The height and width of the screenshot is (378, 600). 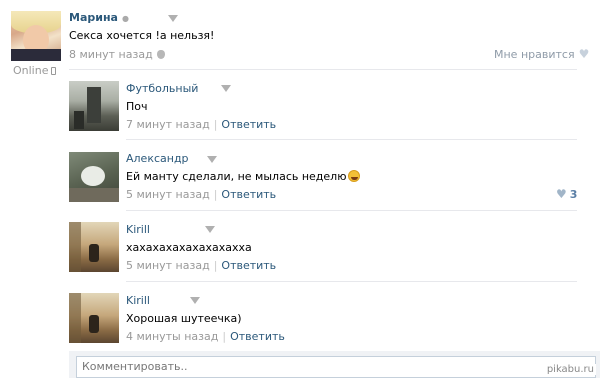 What do you see at coordinates (541, 54) in the screenshot?
I see `post-like-button: Мне нравится ♥` at bounding box center [541, 54].